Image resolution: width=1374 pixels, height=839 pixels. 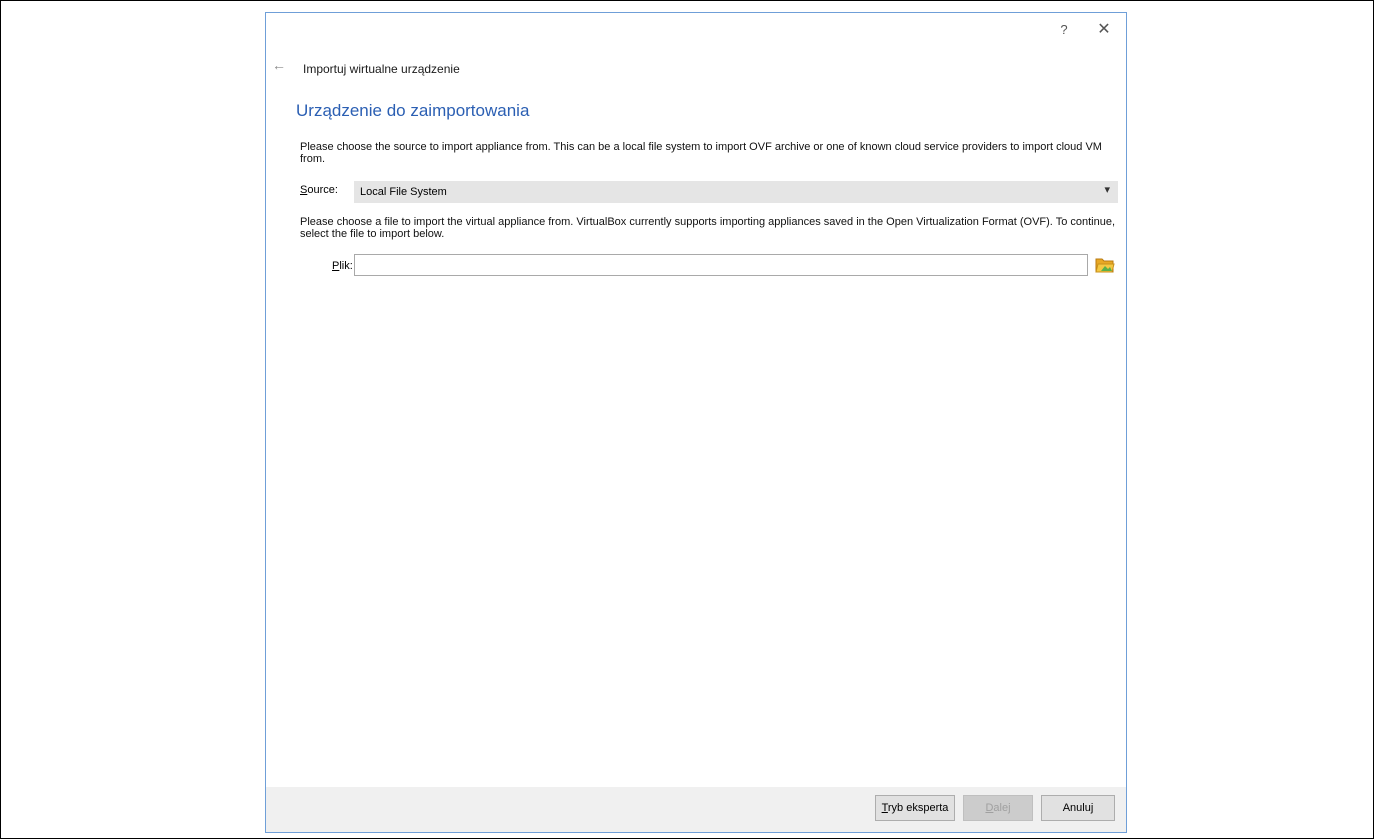 I want to click on title-bar: ? ✕, so click(x=696, y=29).